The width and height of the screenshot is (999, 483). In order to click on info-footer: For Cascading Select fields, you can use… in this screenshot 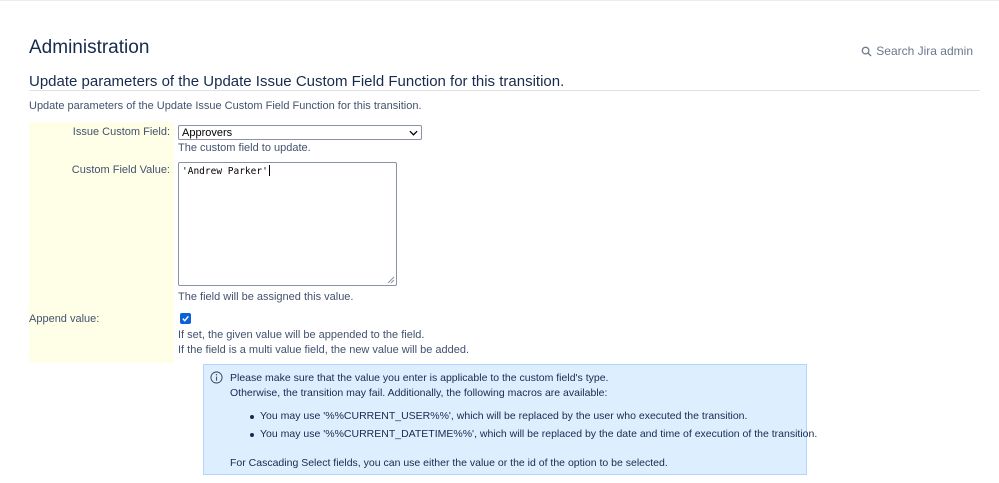, I will do `click(449, 463)`.